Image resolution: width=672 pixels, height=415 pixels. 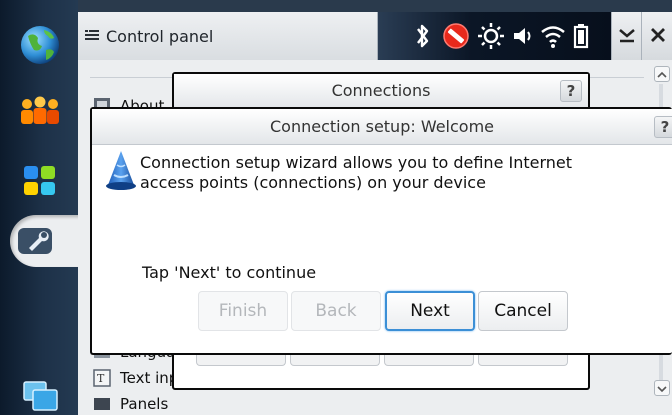 What do you see at coordinates (35, 241) in the screenshot?
I see `wrench-icon` at bounding box center [35, 241].